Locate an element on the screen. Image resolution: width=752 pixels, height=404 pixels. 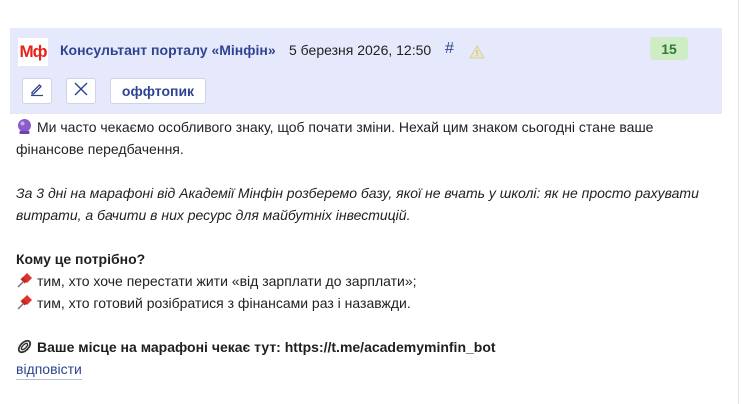
vote-count-badge: 15 is located at coordinates (669, 48).